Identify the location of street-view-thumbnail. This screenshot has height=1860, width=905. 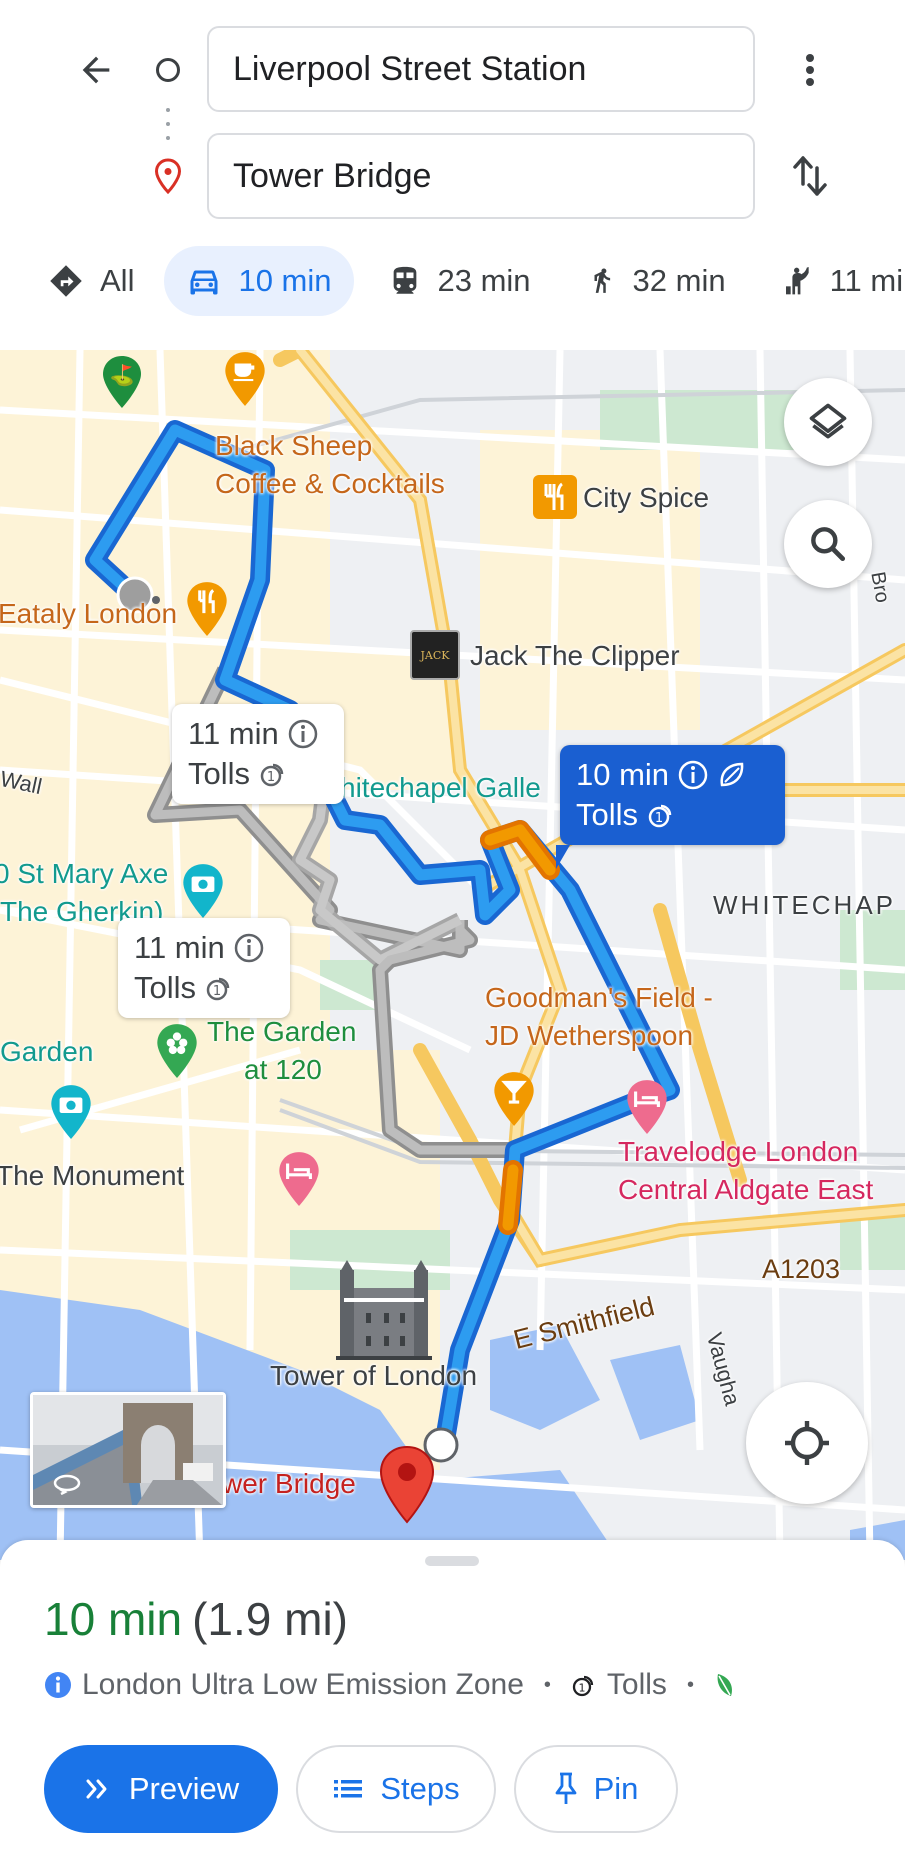
(128, 1450).